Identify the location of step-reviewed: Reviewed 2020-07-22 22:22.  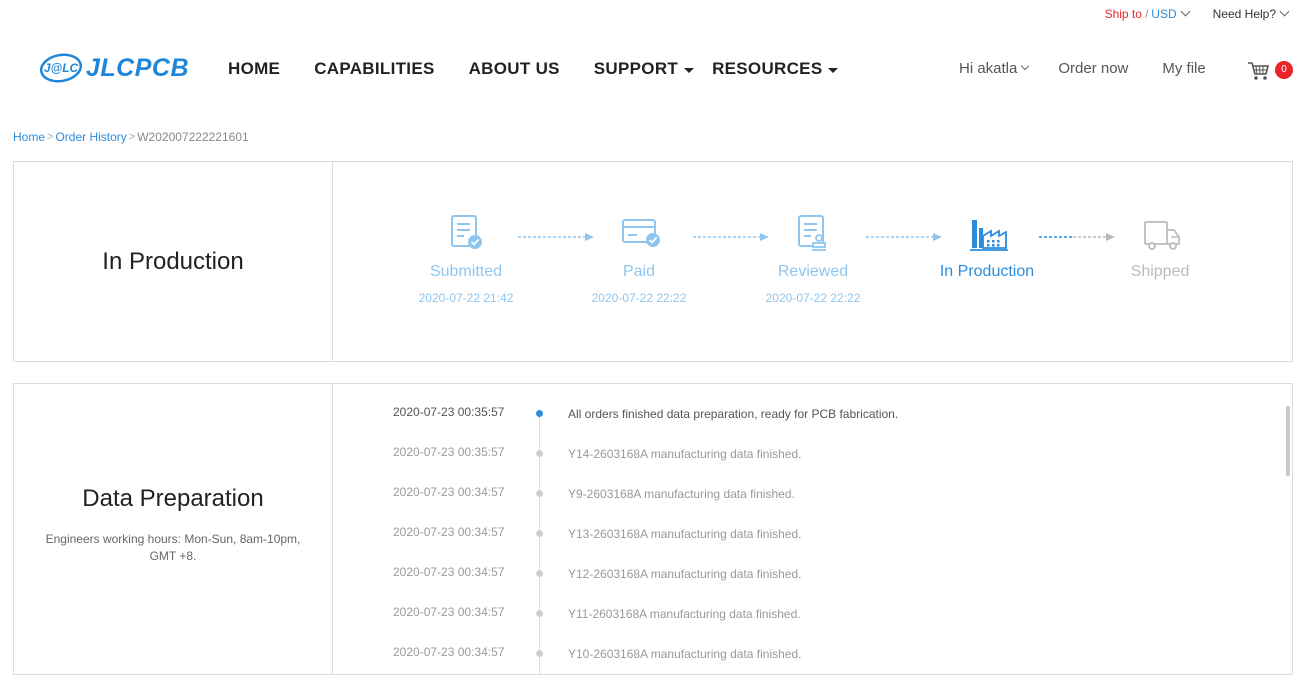
(813, 259).